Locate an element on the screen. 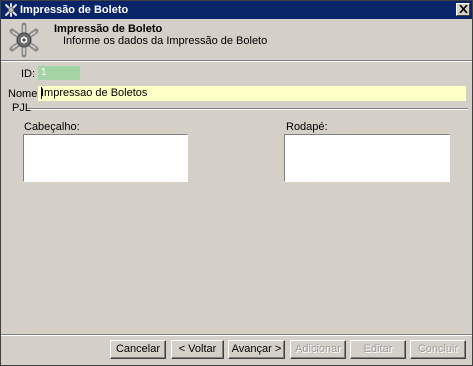 This screenshot has width=473, height=366. close-icon is located at coordinates (463, 9).